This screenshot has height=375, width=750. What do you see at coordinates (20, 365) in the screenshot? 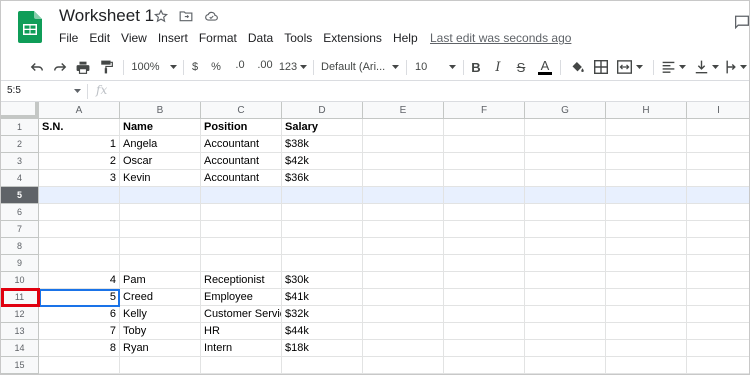
I see `row-header-15: 15` at bounding box center [20, 365].